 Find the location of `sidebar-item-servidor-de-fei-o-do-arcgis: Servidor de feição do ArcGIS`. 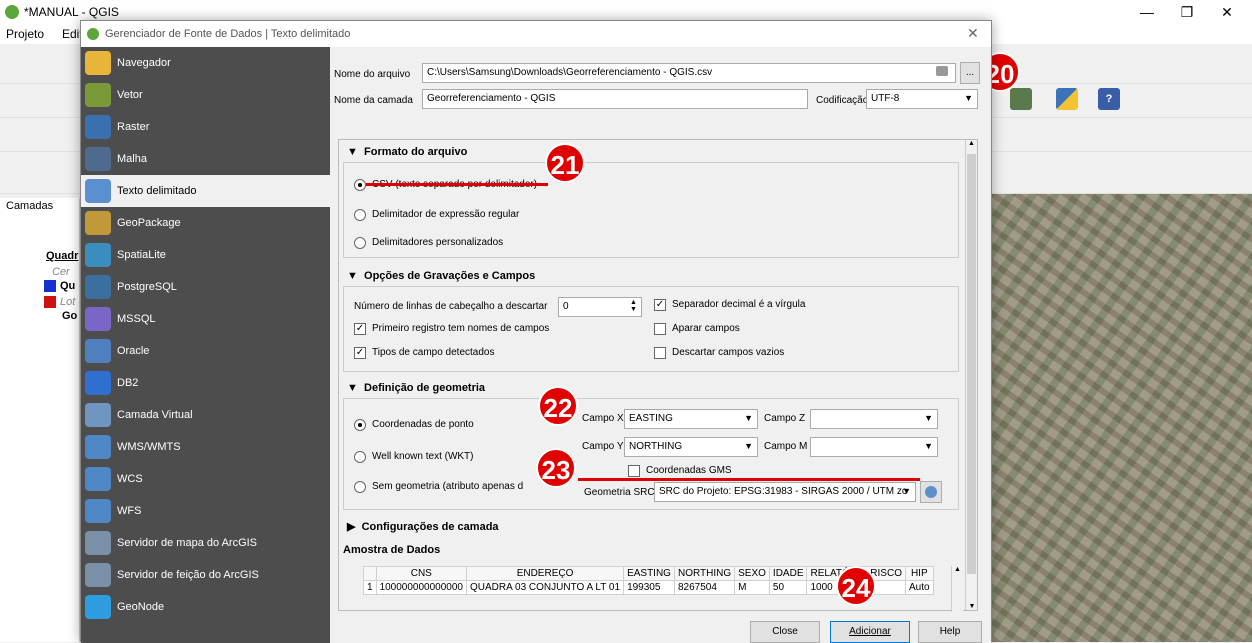

sidebar-item-servidor-de-fei-o-do-arcgis: Servidor de feição do ArcGIS is located at coordinates (205, 575).